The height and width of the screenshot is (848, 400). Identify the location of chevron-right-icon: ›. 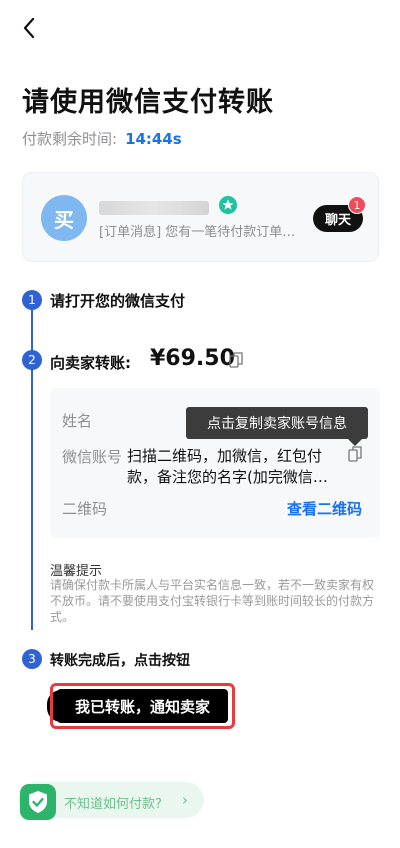
(185, 800).